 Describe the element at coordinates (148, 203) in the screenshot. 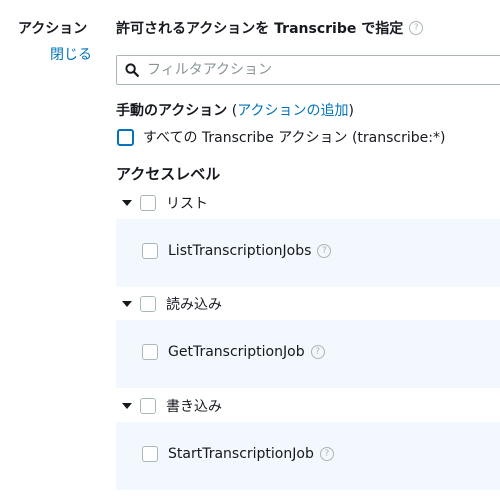

I see `group-checkbox-list` at that location.